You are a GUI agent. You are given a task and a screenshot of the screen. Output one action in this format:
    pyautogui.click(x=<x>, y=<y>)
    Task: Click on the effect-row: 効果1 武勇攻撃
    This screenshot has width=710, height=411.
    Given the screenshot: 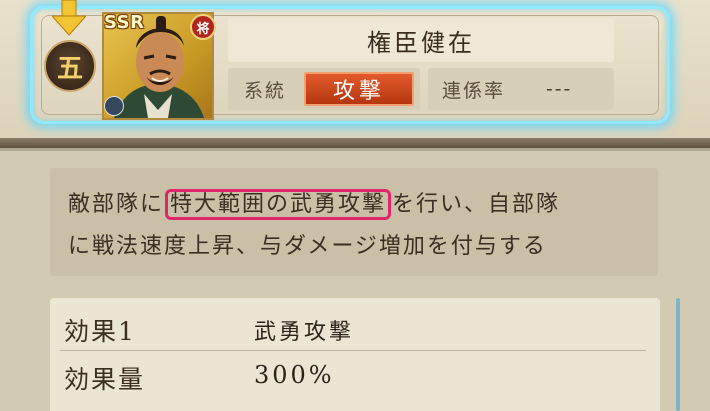 What is the action you would take?
    pyautogui.click(x=354, y=328)
    